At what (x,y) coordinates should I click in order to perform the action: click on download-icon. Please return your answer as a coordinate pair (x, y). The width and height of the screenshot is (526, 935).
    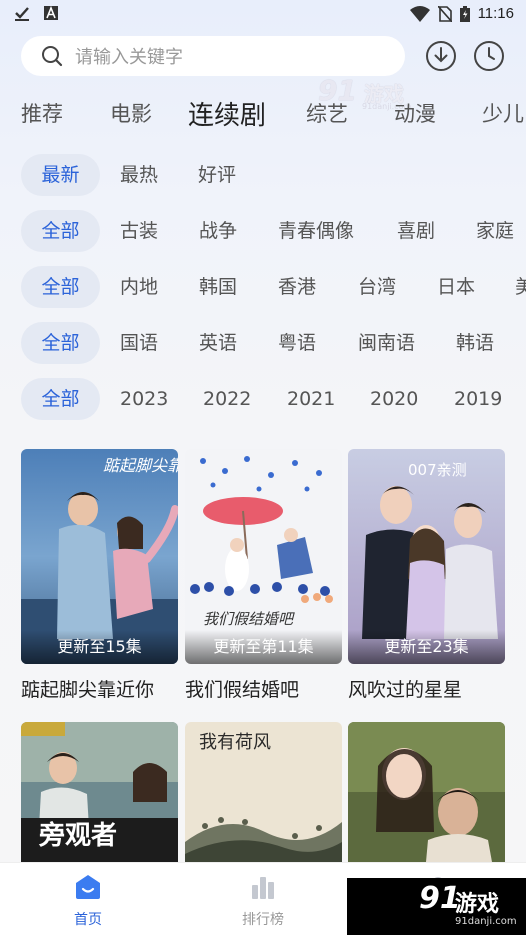
    Looking at the image, I should click on (441, 56).